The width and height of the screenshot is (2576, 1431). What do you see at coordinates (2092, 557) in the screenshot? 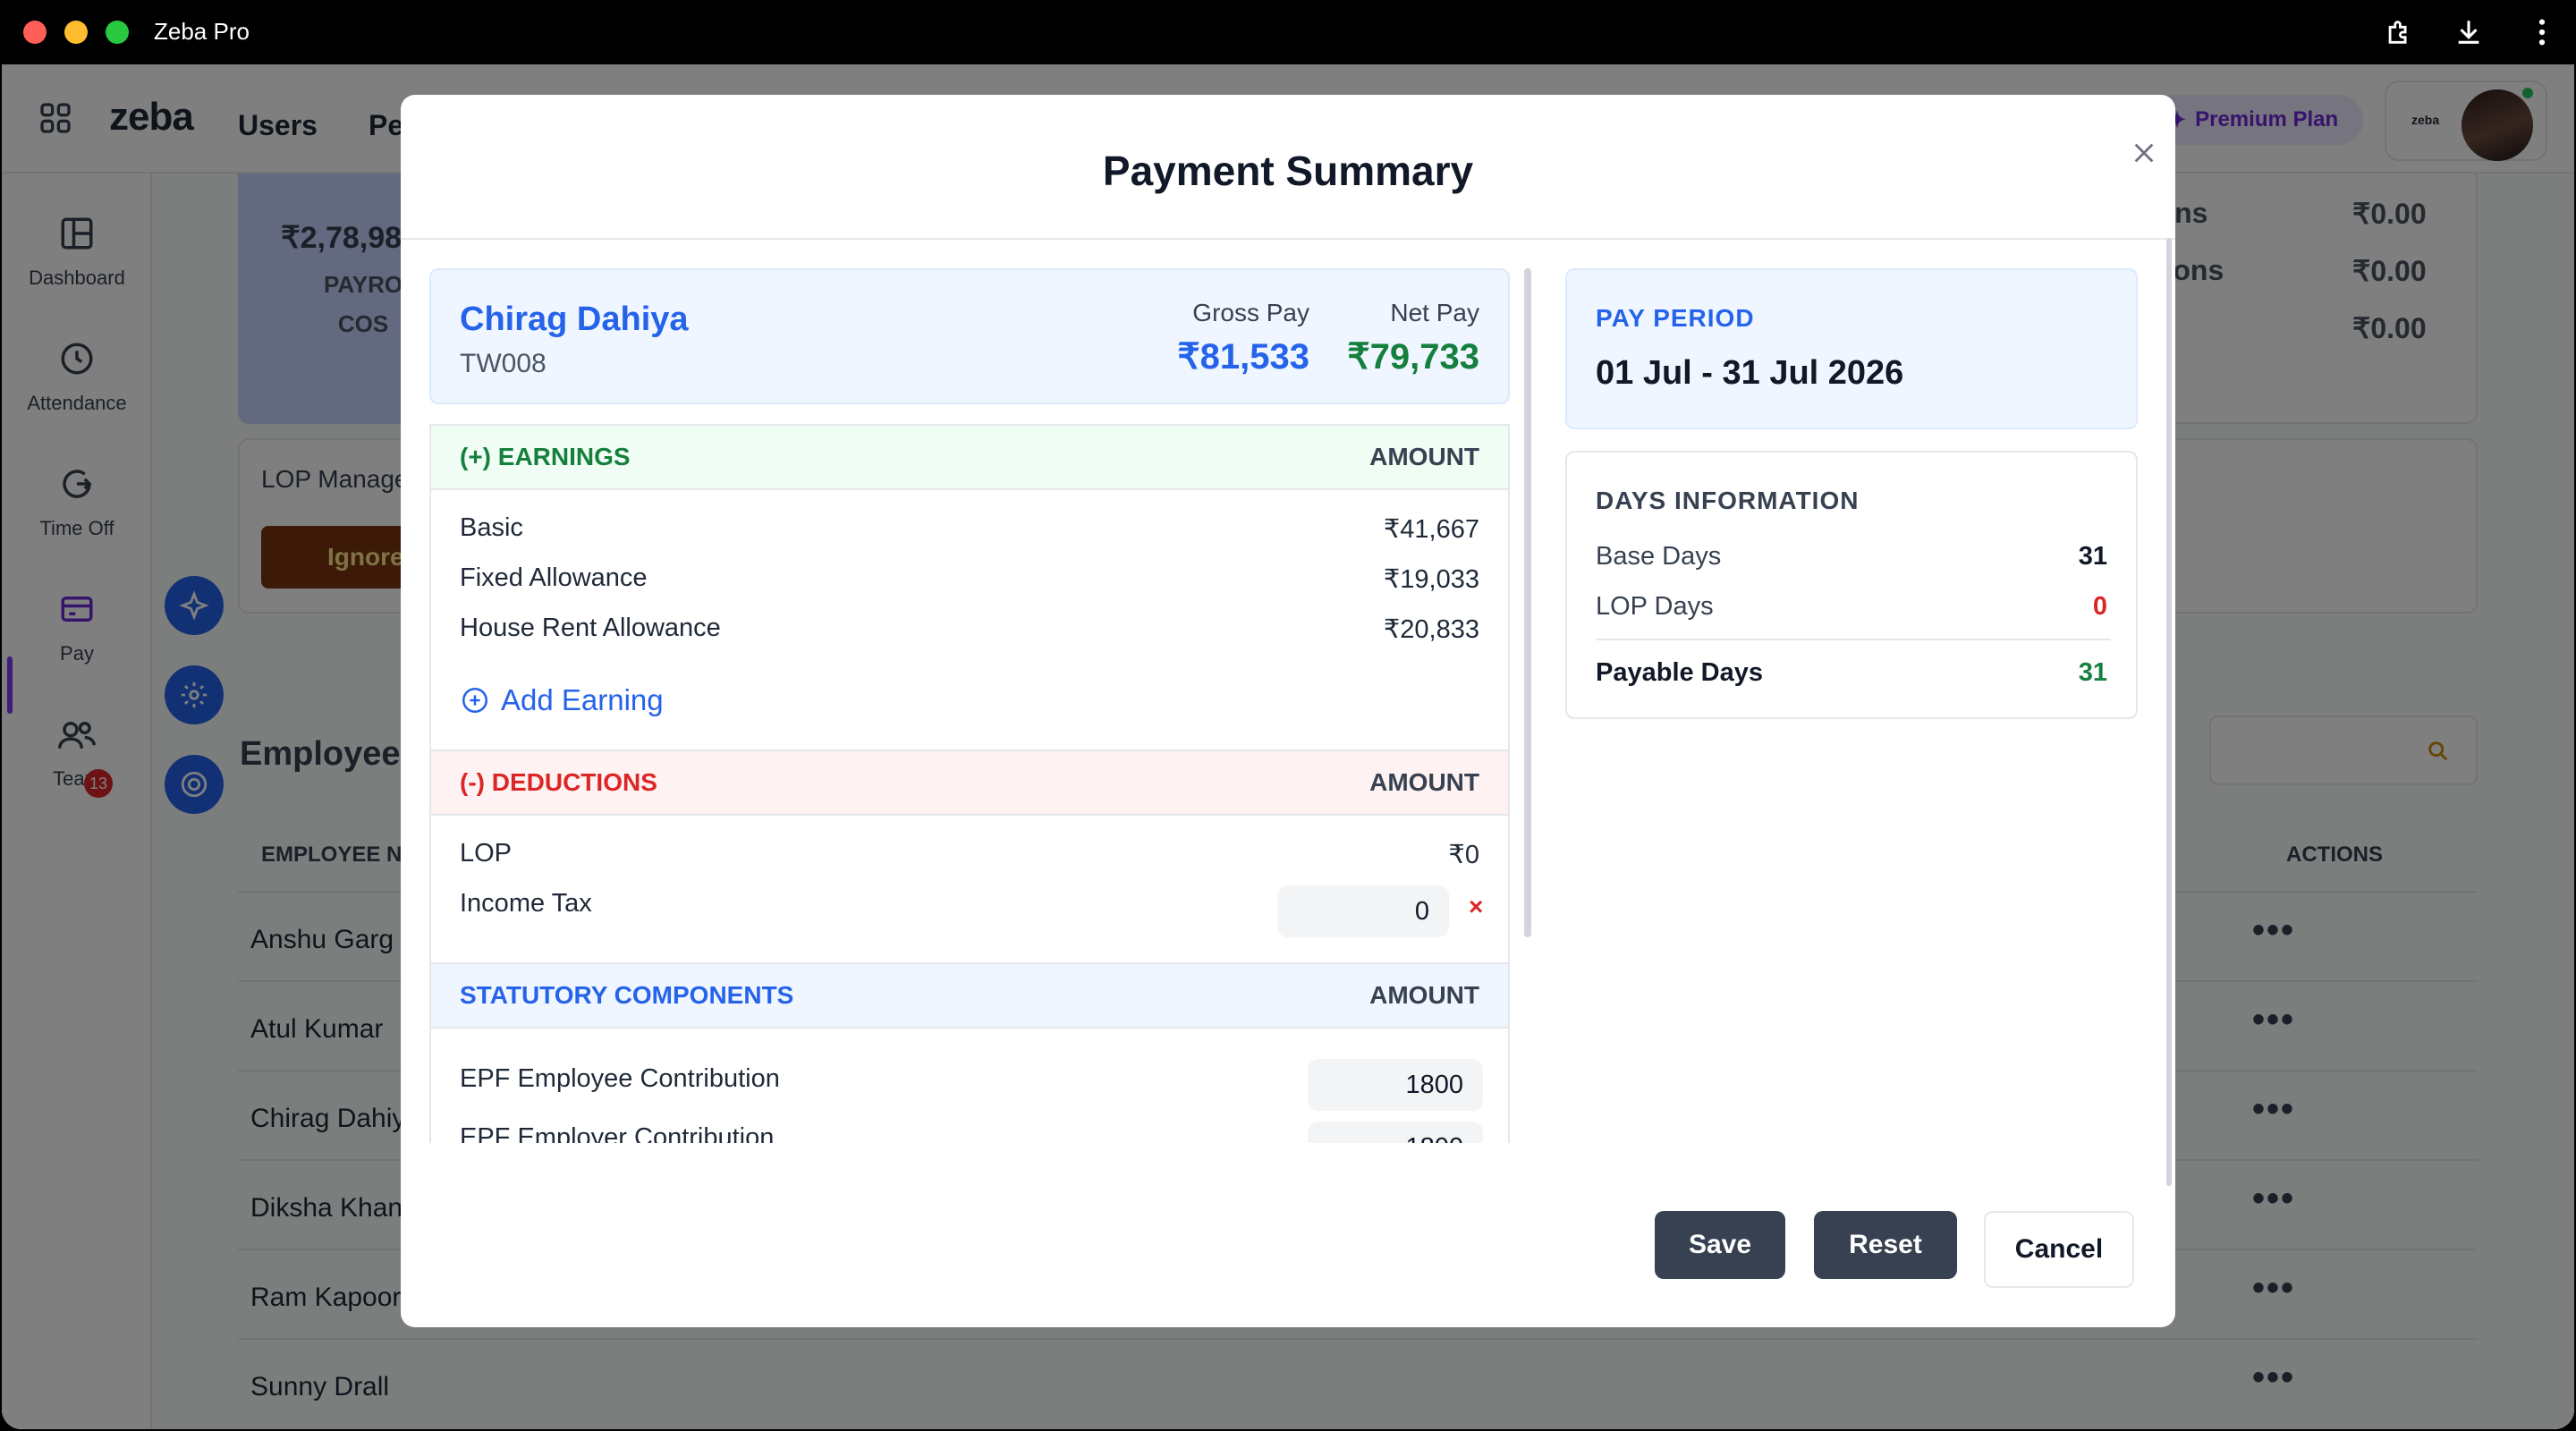
I see `base-days-value: 31` at bounding box center [2092, 557].